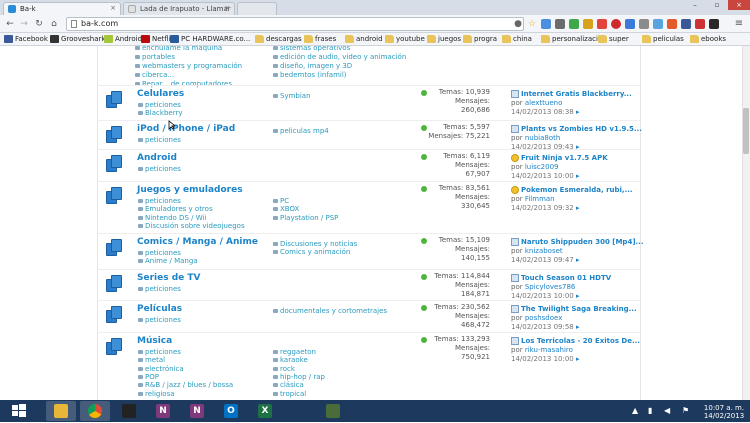  What do you see at coordinates (315, 244) in the screenshot?
I see `subforum-link: Discusiones y noticias` at bounding box center [315, 244].